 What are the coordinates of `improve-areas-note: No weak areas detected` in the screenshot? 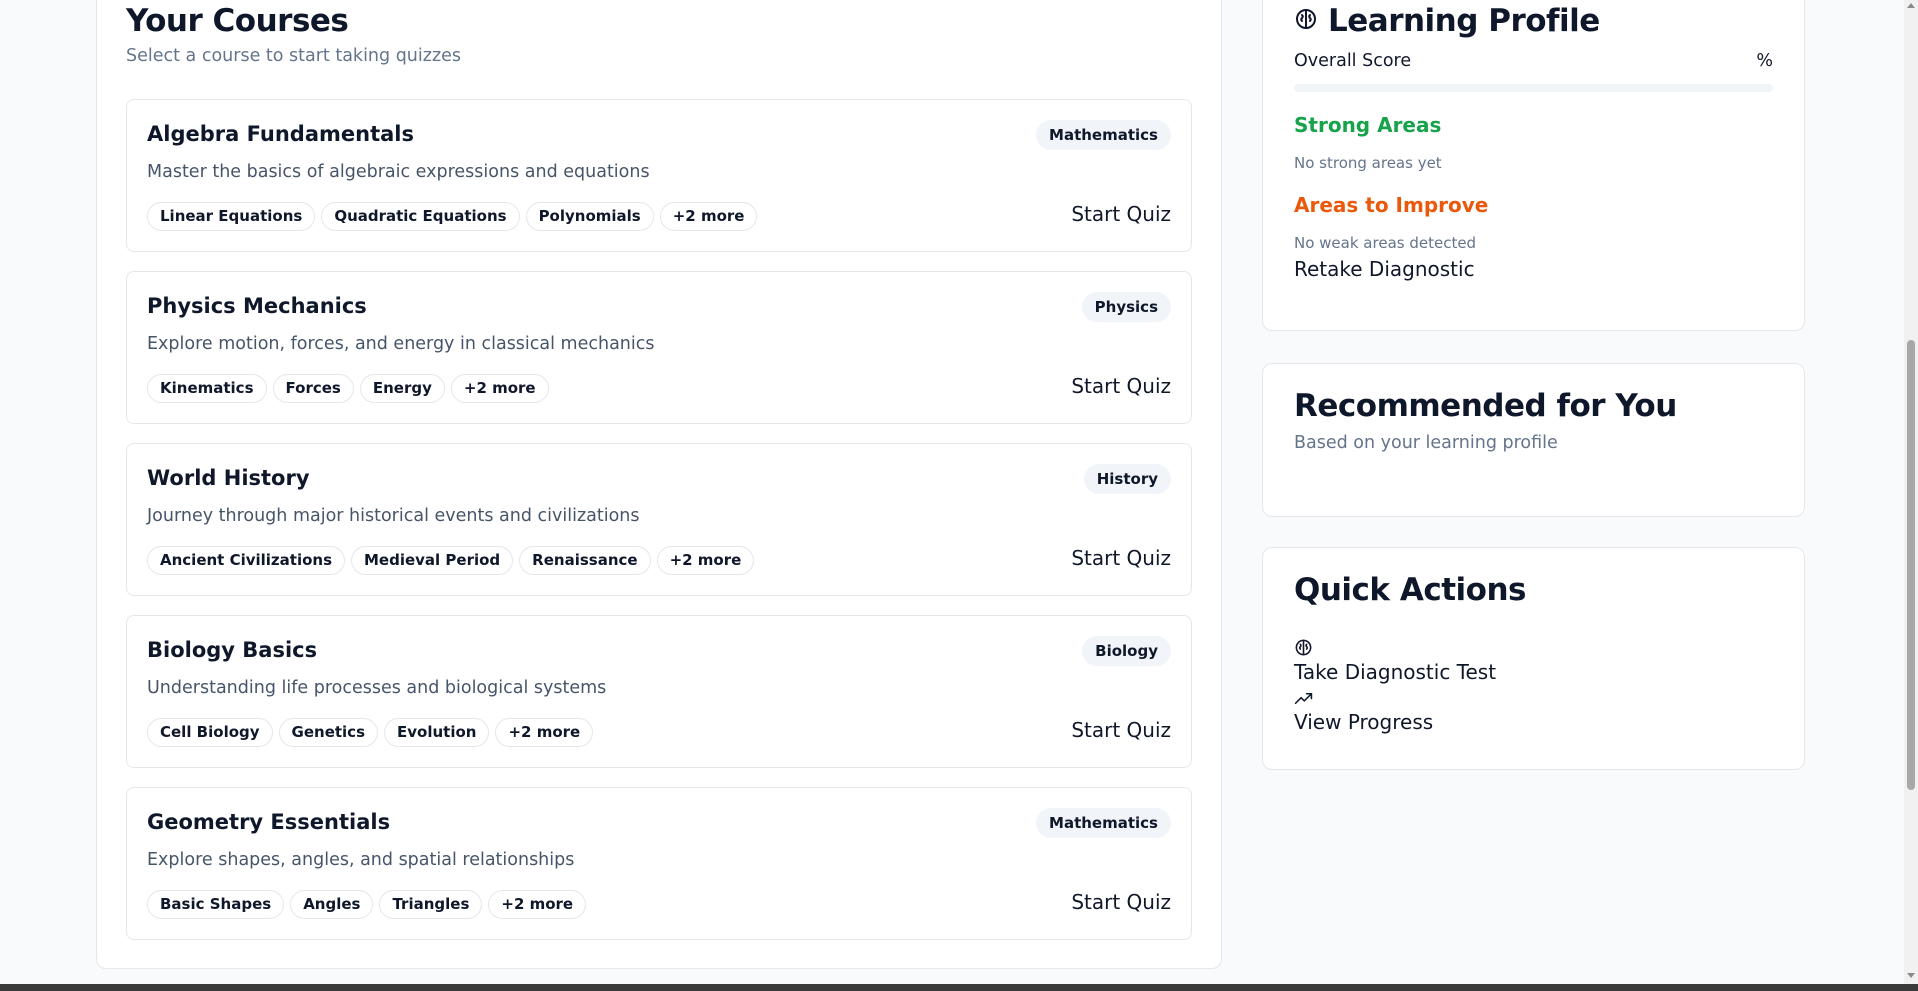 It's located at (1385, 243).